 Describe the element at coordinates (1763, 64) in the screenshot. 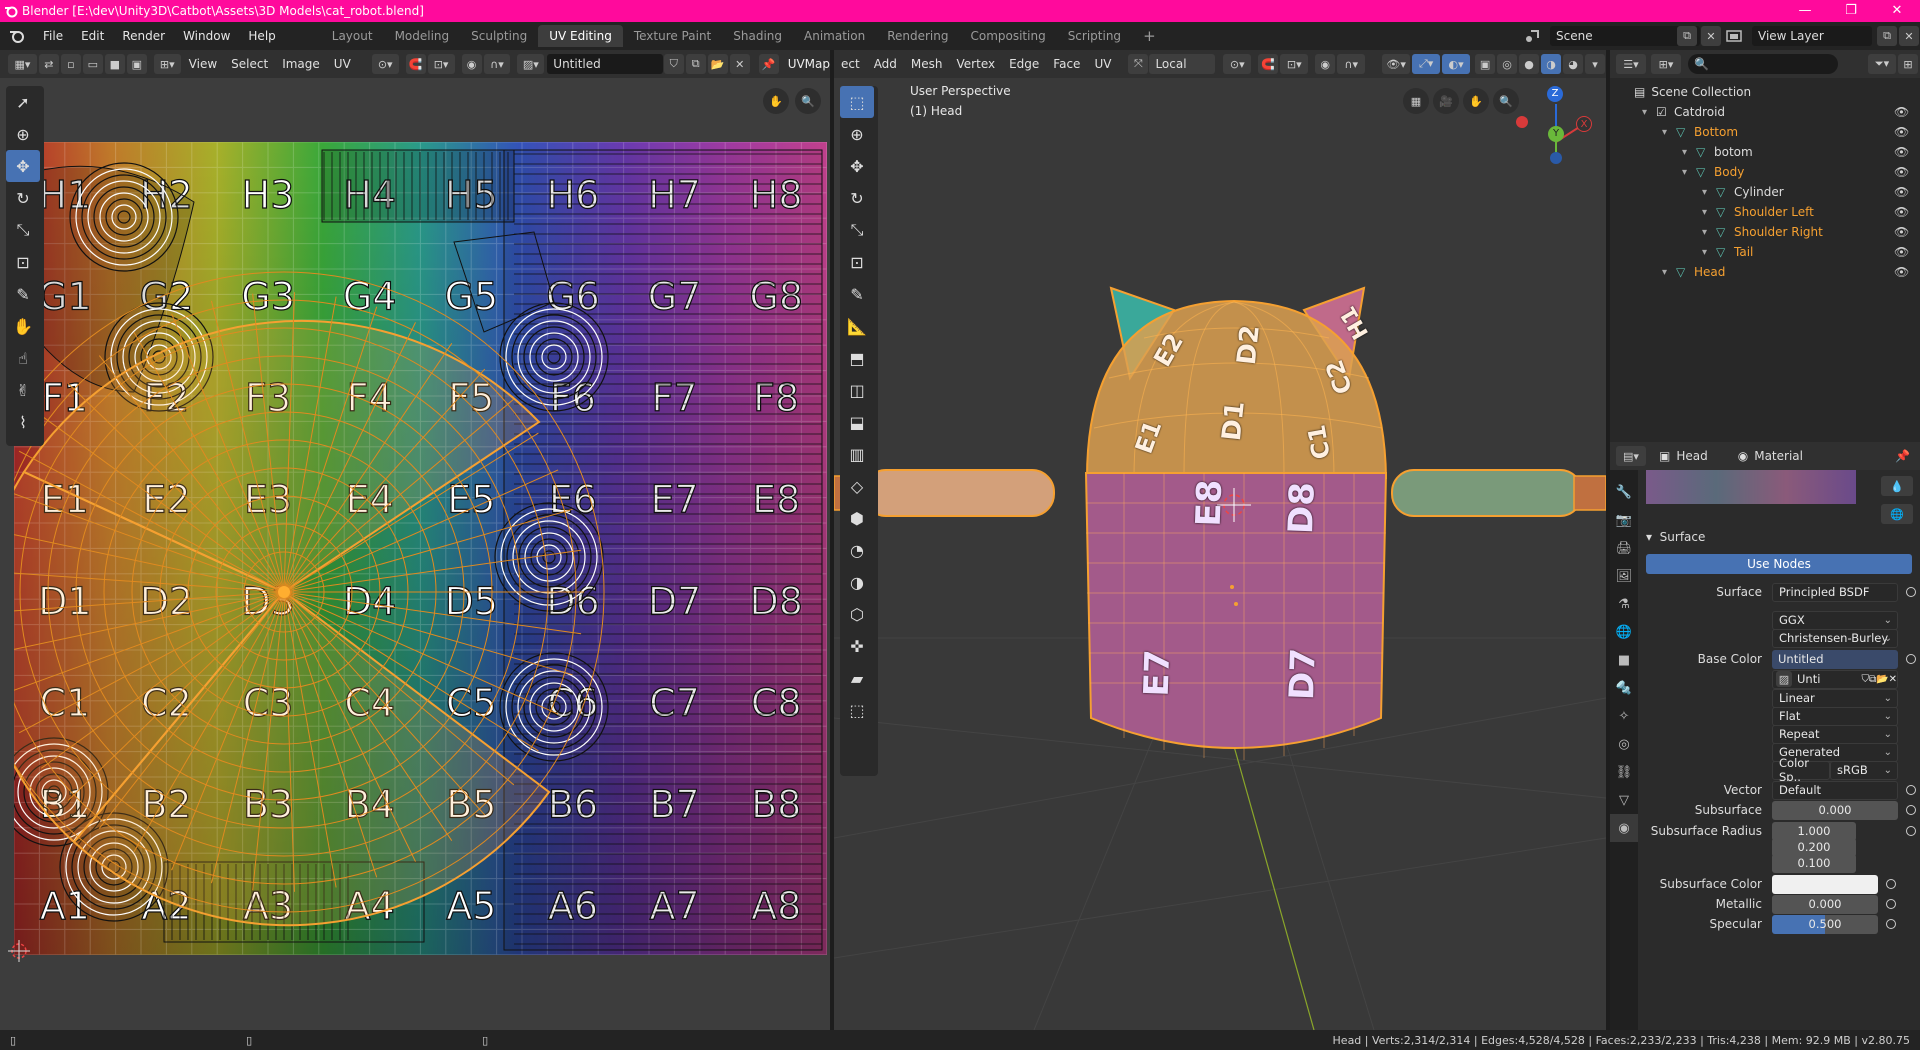

I see `outliner-search-input: 🔍` at that location.